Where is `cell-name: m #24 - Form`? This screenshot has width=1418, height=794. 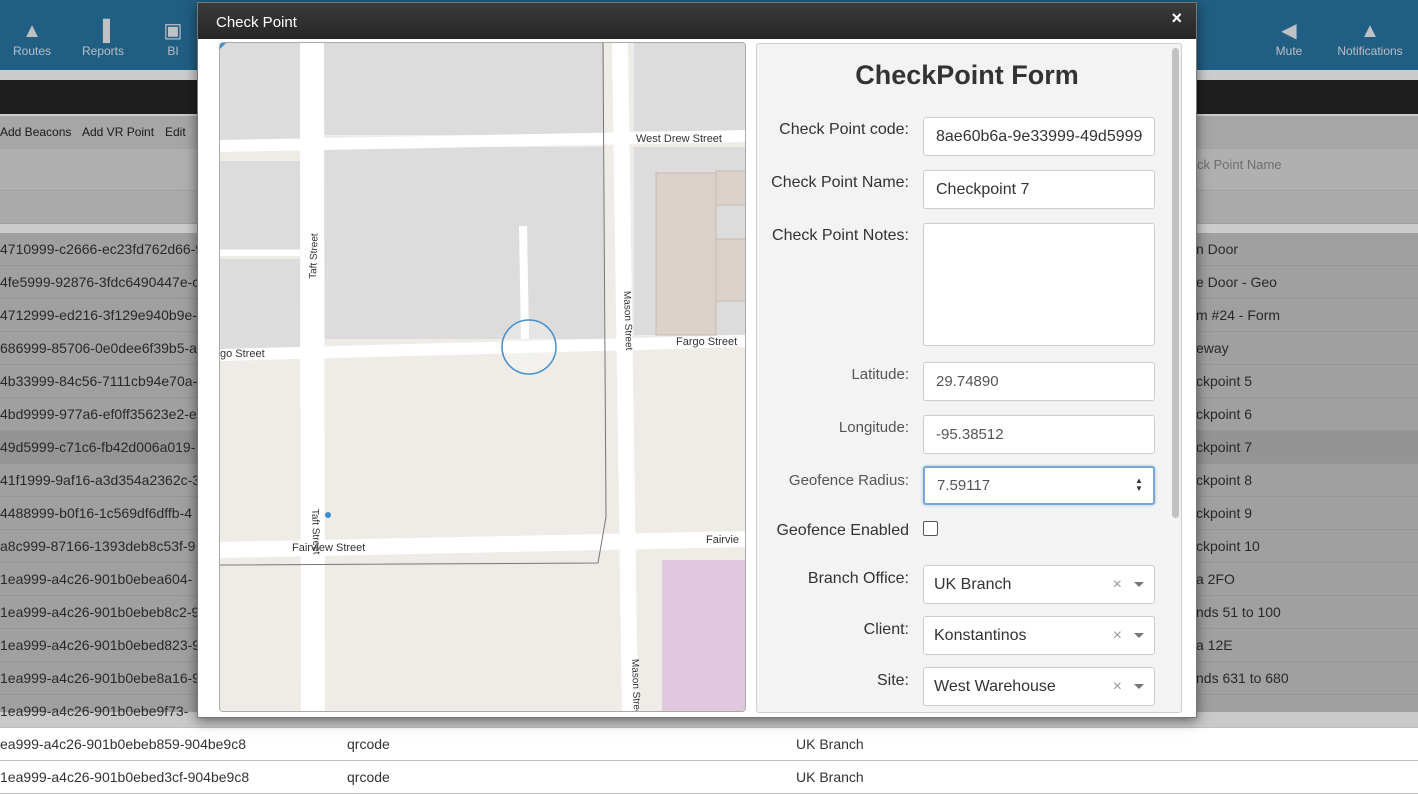 cell-name: m #24 - Form is located at coordinates (1238, 315).